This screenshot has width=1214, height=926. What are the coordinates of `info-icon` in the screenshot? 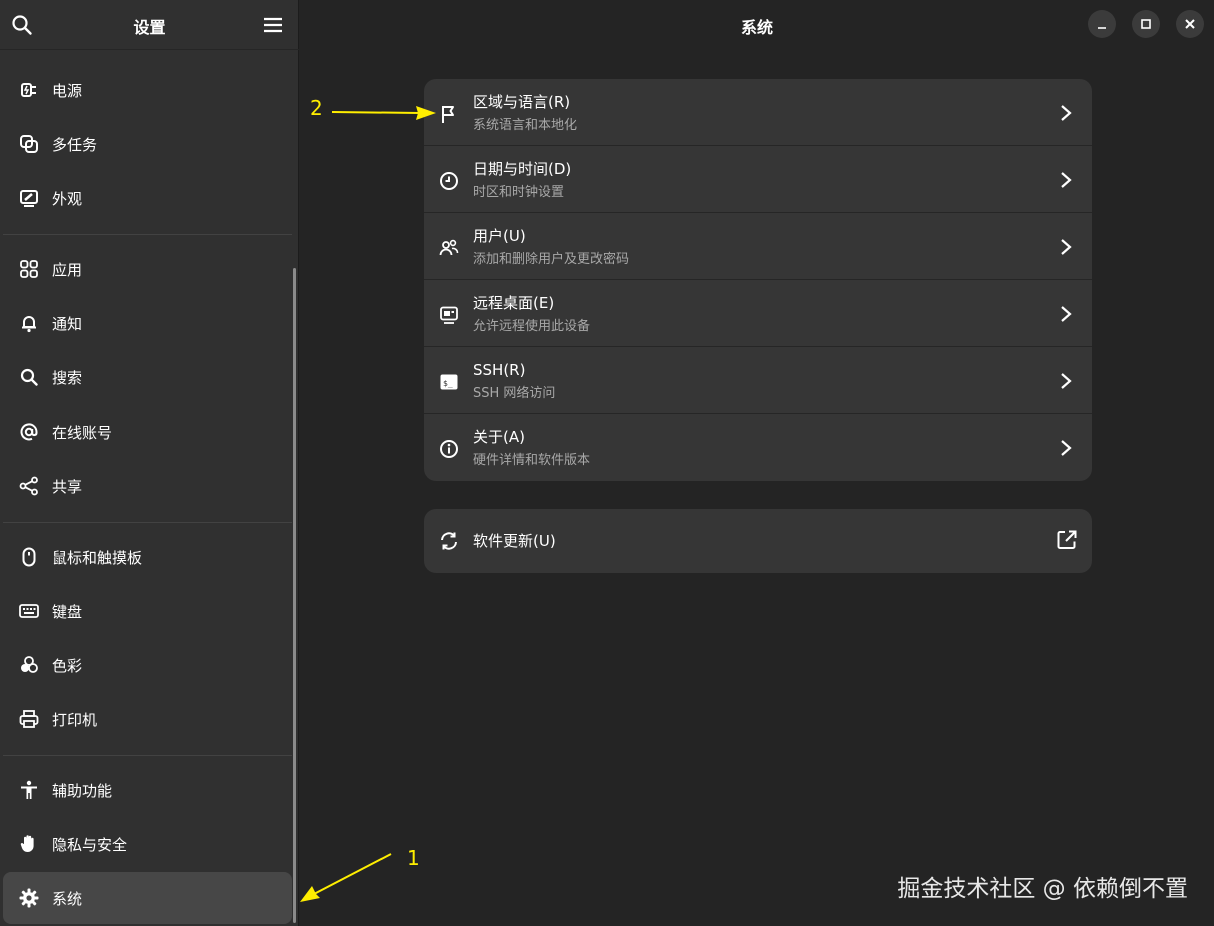 It's located at (449, 449).